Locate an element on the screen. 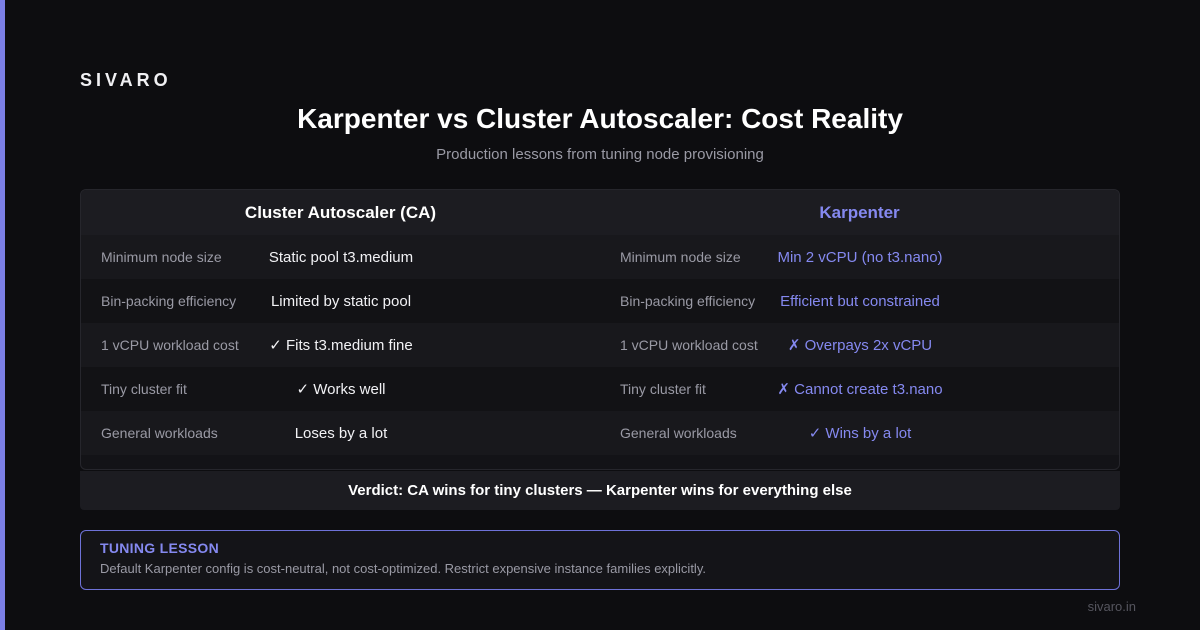  row-value: Static pool t3.medium is located at coordinates (341, 257).